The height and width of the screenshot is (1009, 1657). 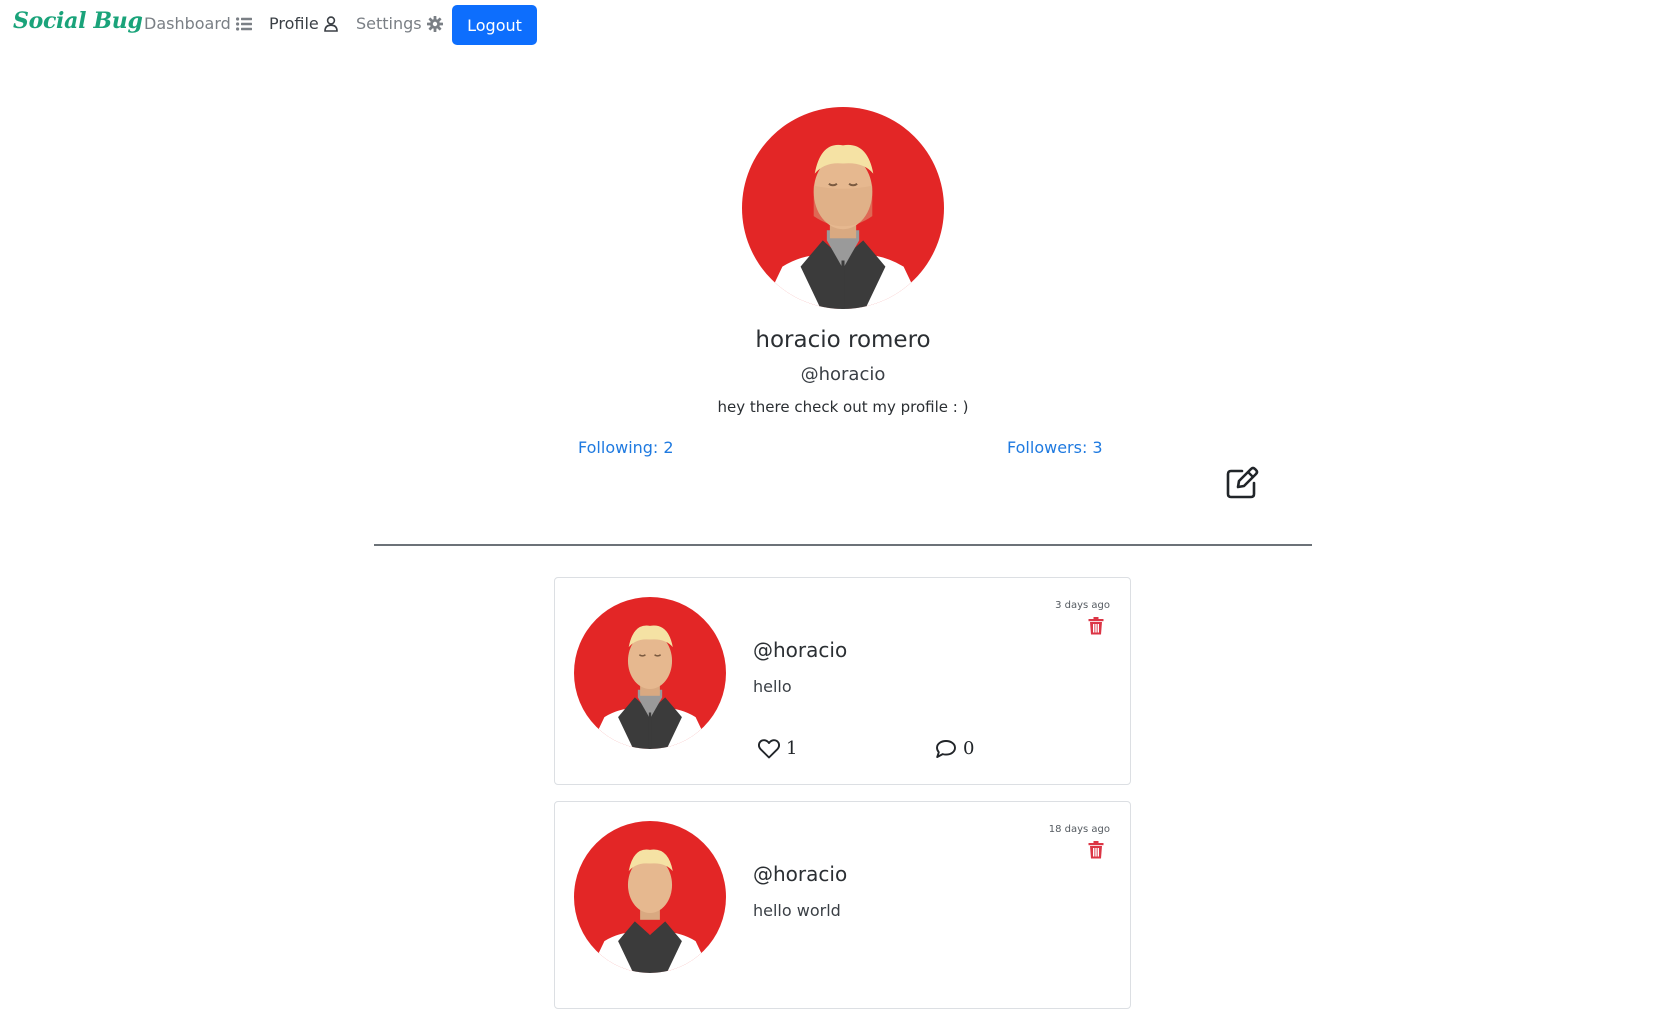 What do you see at coordinates (626, 447) in the screenshot?
I see `following-link: Following: 2` at bounding box center [626, 447].